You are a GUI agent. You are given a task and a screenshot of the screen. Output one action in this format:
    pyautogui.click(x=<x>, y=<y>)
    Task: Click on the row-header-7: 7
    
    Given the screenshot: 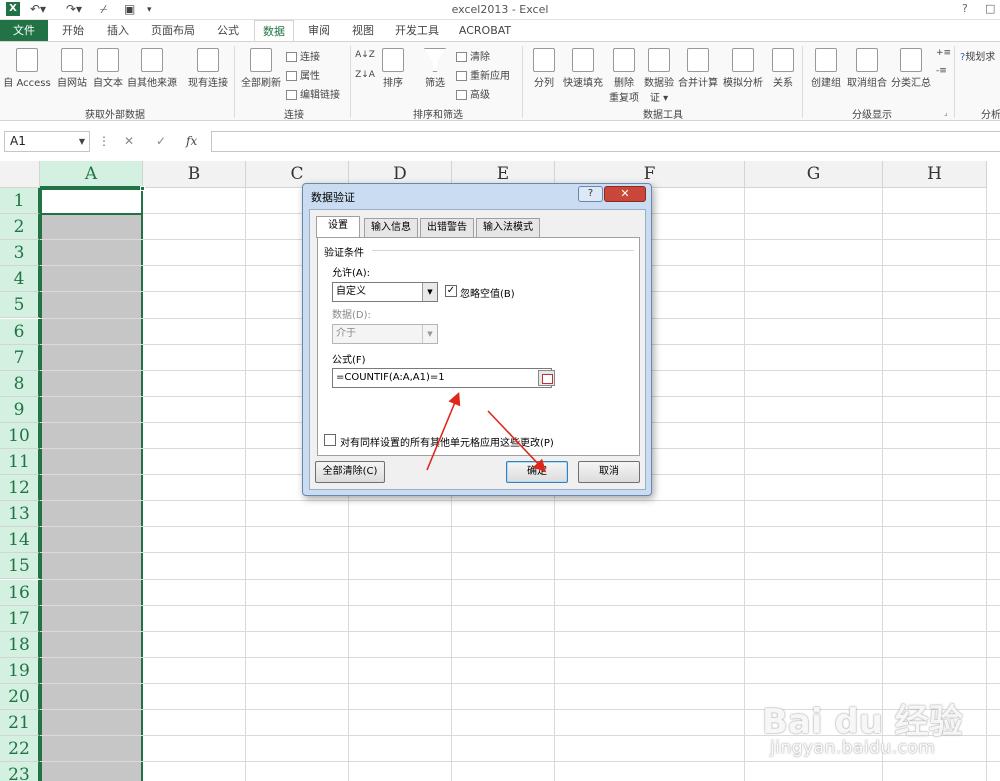 What is the action you would take?
    pyautogui.click(x=20, y=357)
    